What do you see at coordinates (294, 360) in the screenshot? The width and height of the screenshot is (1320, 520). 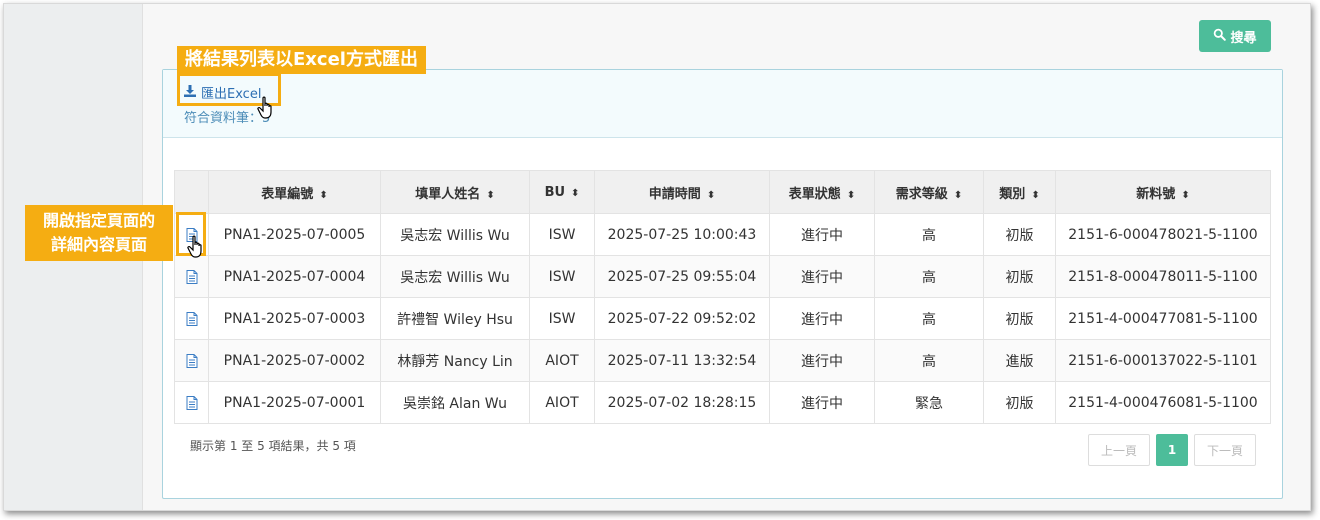 I see `cell-form-no: PNA1-2025-07-0002` at bounding box center [294, 360].